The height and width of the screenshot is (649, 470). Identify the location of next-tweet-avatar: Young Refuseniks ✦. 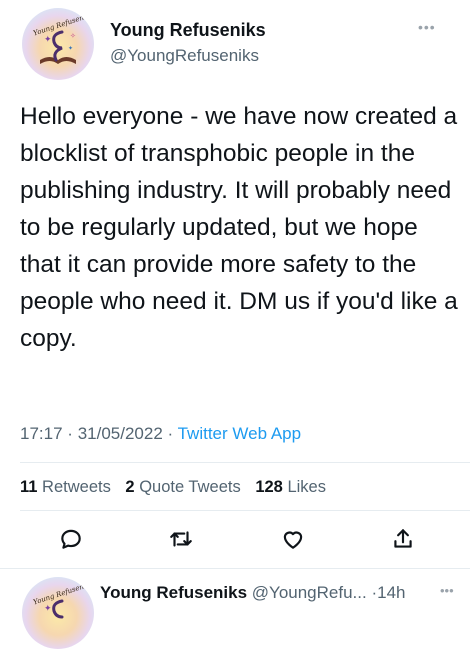
(58, 613).